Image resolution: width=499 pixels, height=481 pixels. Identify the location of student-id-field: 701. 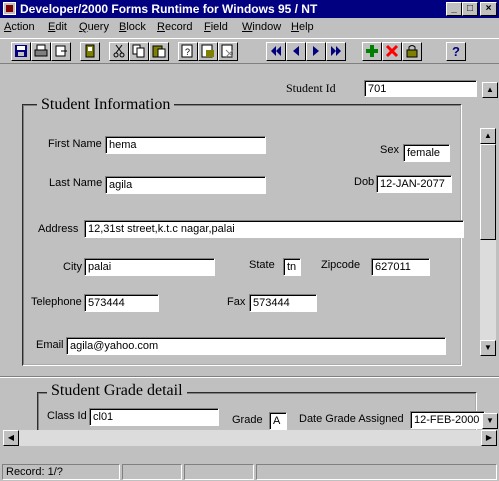
(420, 88).